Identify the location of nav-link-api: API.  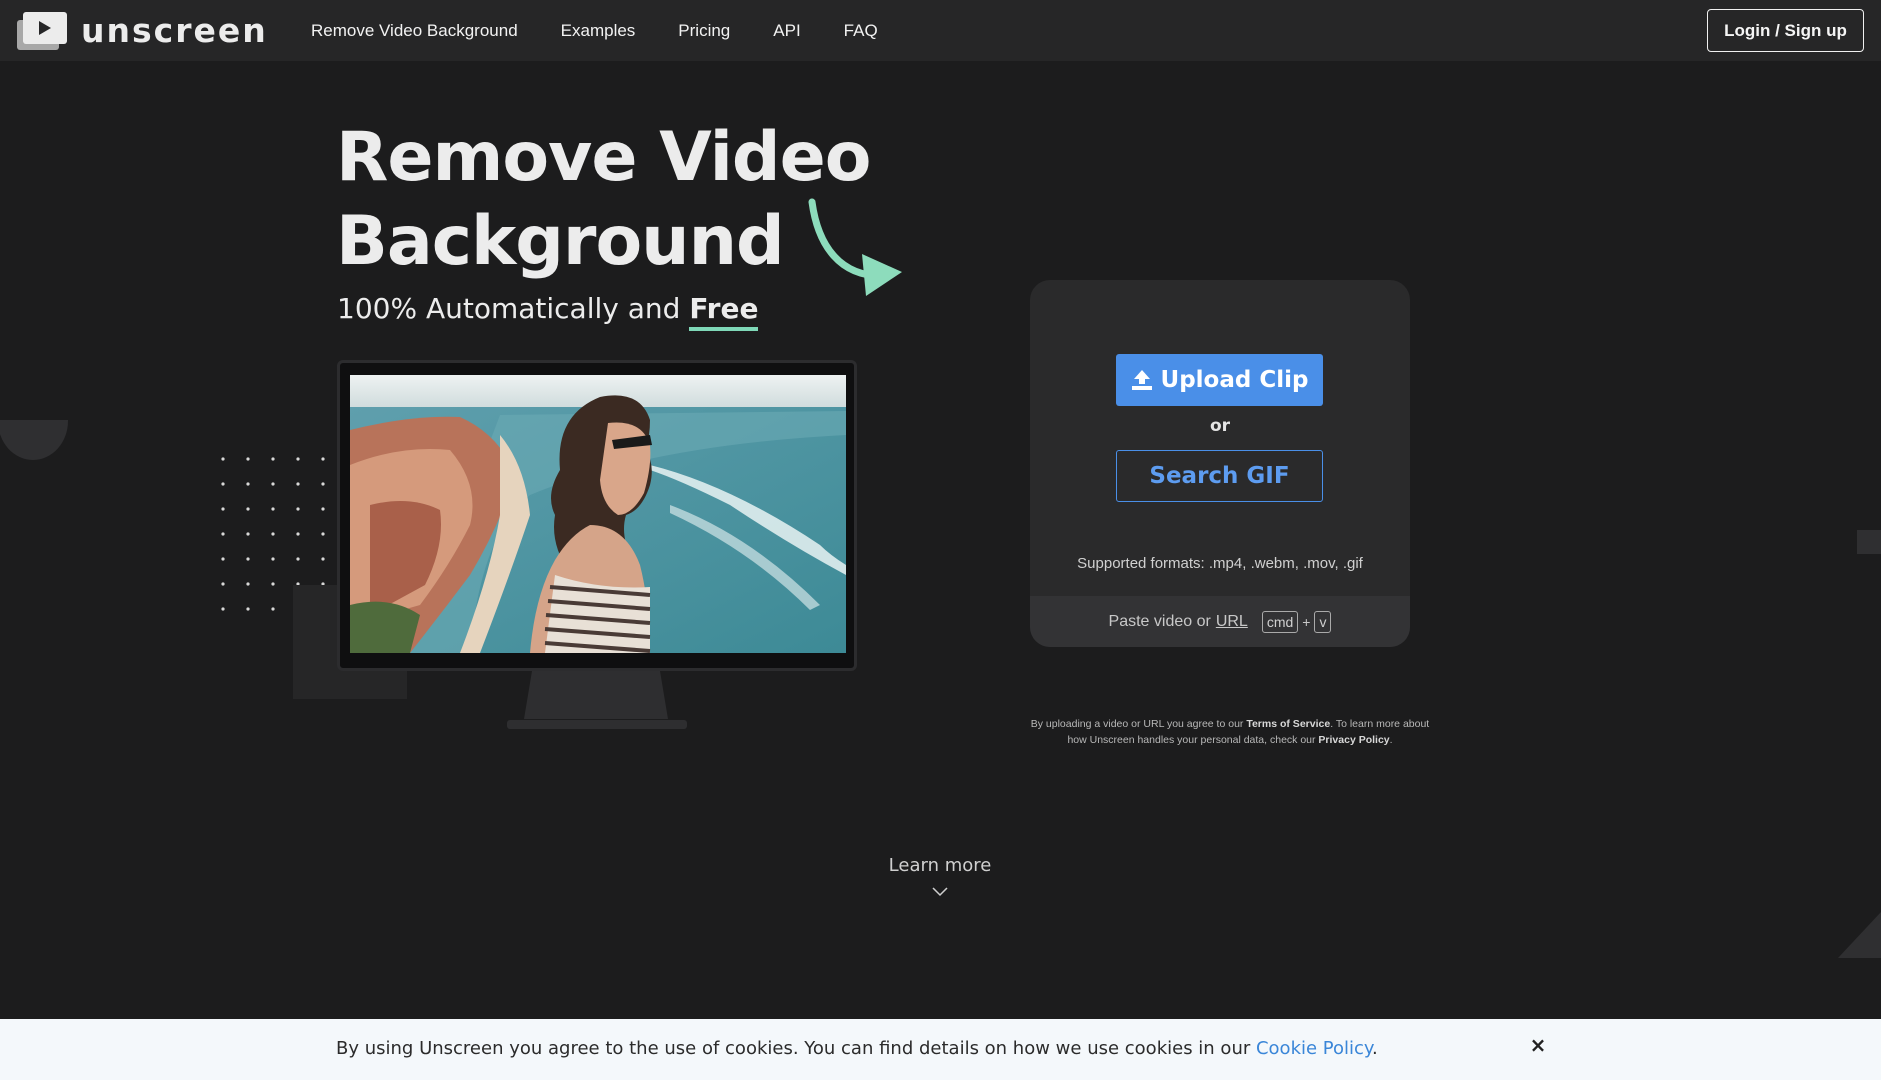
(786, 31).